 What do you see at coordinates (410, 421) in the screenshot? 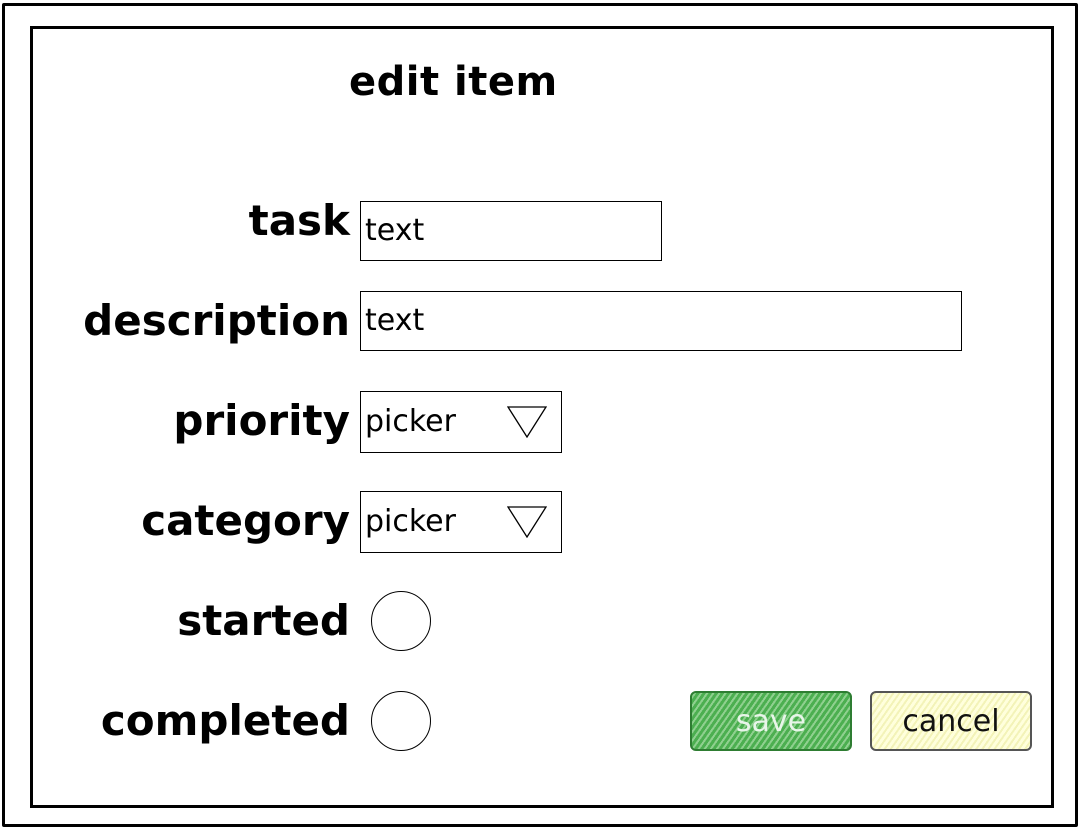
I see `priority-picker-value: picker` at bounding box center [410, 421].